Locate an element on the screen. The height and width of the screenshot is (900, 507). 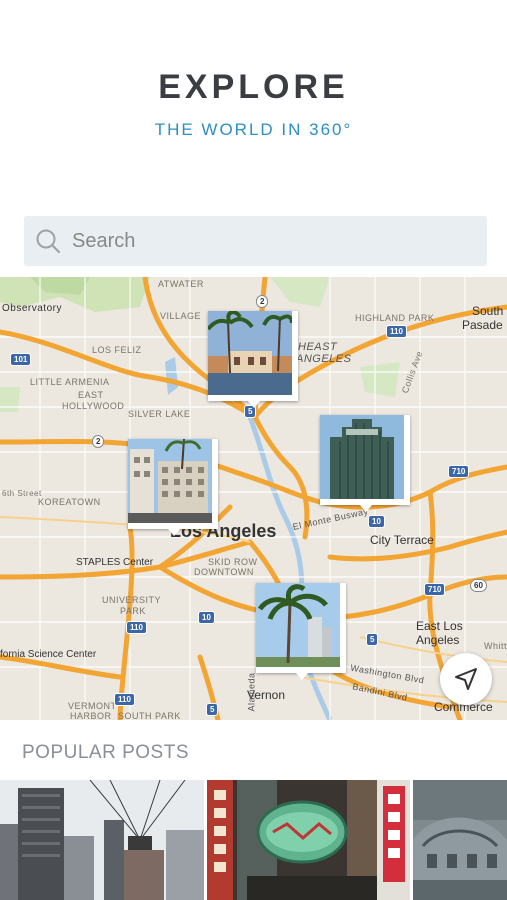
map-label: HIGHLAND PARK is located at coordinates (395, 318).